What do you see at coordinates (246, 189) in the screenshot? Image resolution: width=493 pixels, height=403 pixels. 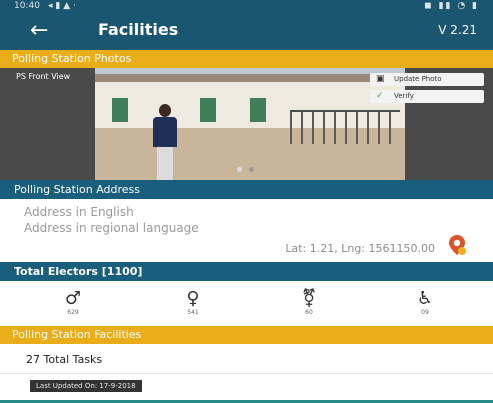 I see `address-section-header: Polling Station Address` at bounding box center [246, 189].